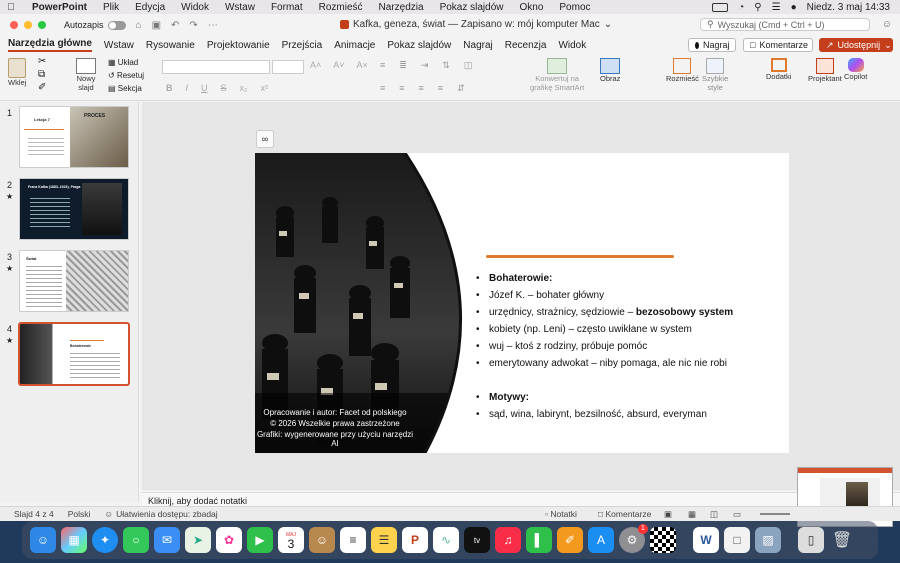 This screenshot has width=900, height=563. I want to click on share-people-icon: ☺, so click(887, 24).